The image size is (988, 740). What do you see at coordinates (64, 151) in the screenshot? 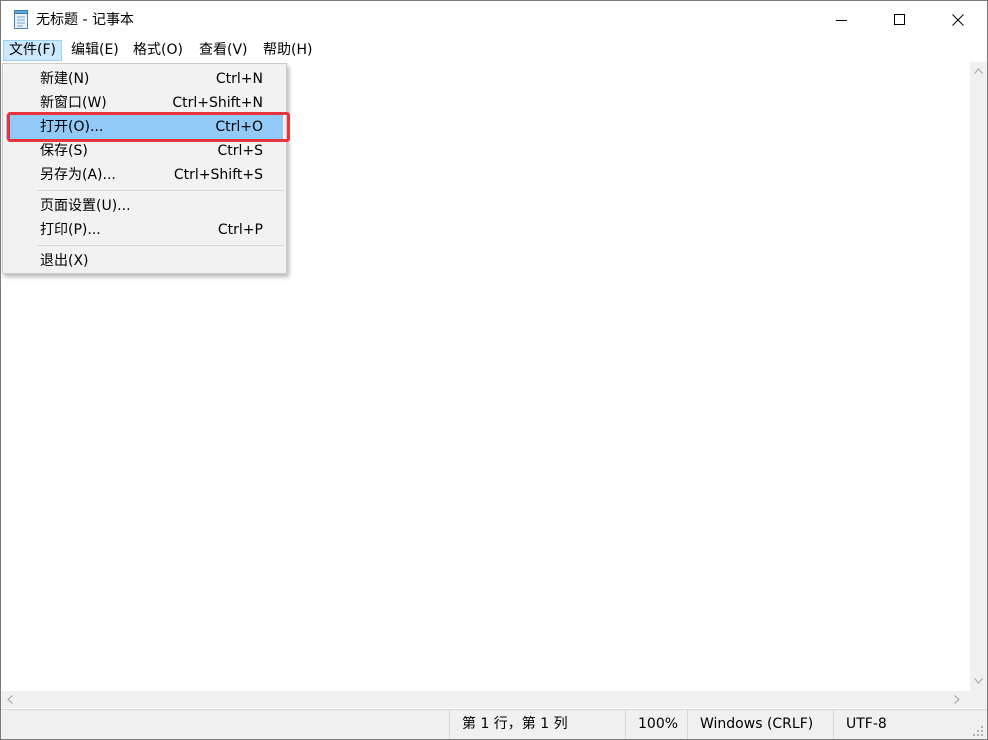
I see `menu-item-label: 保存(S)` at bounding box center [64, 151].